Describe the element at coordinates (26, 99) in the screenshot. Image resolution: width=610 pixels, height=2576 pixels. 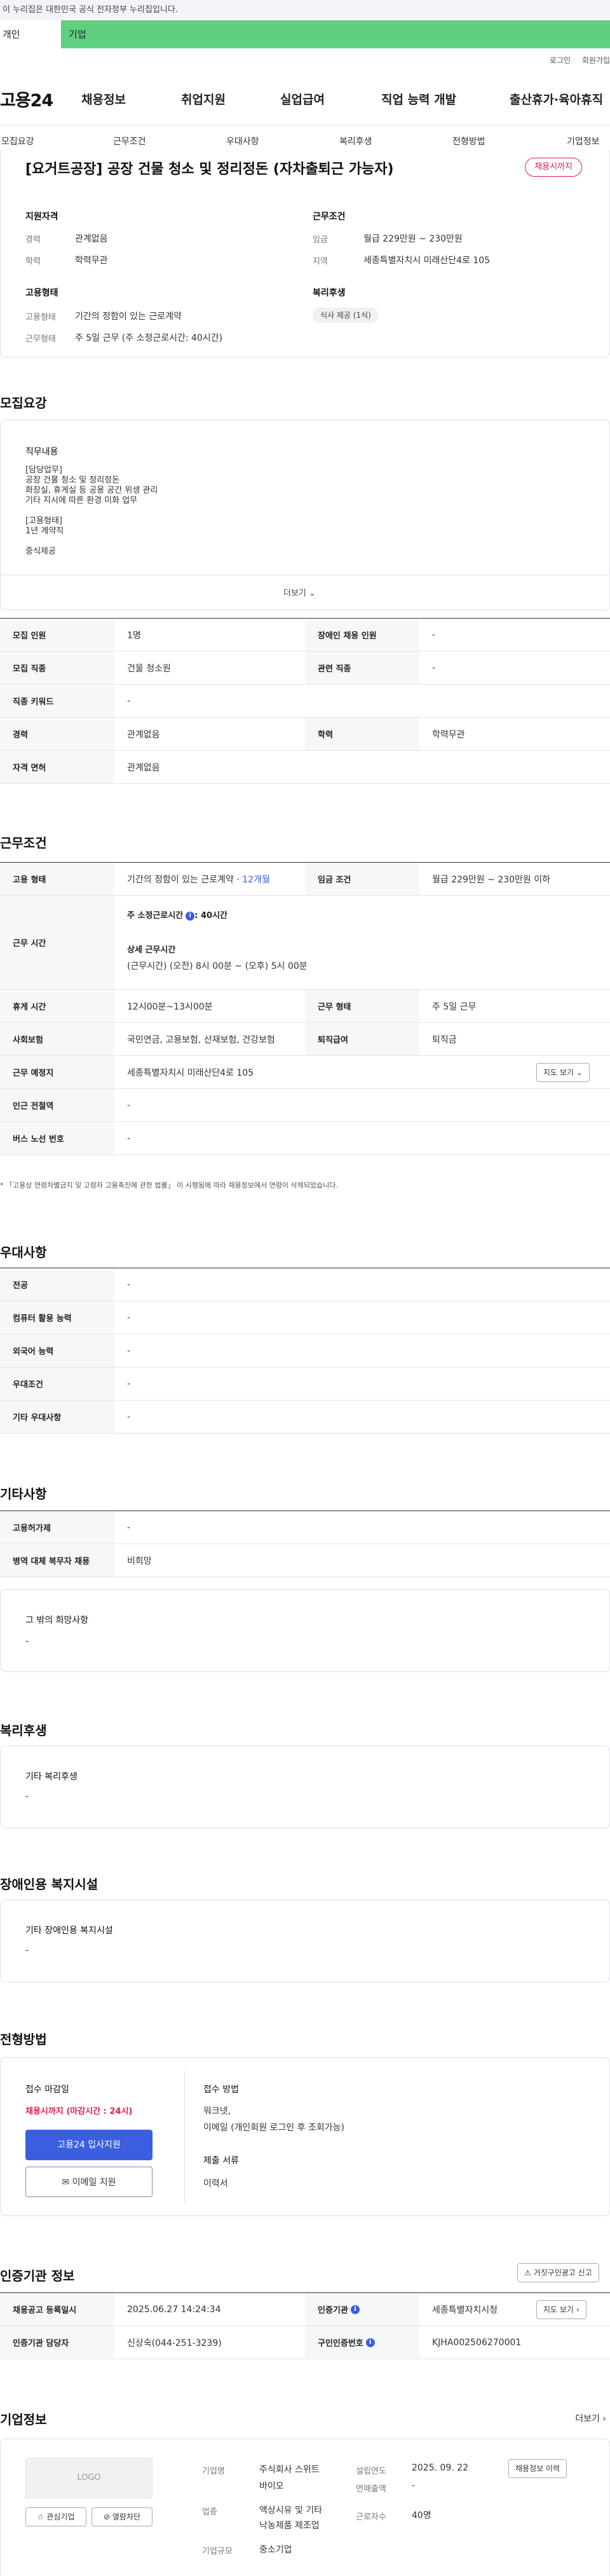
I see `site-logo: 고용24` at that location.